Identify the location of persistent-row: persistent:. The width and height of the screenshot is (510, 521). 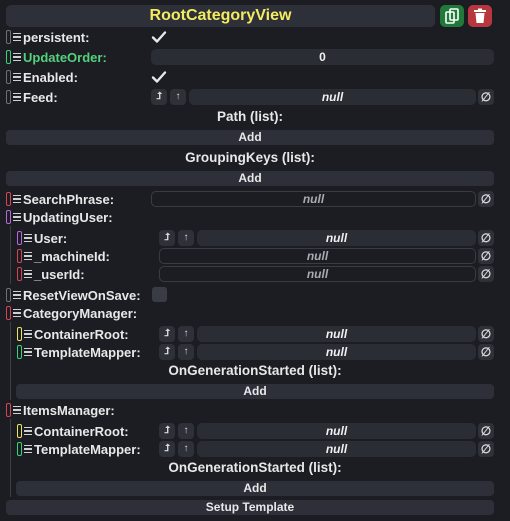
(47, 37).